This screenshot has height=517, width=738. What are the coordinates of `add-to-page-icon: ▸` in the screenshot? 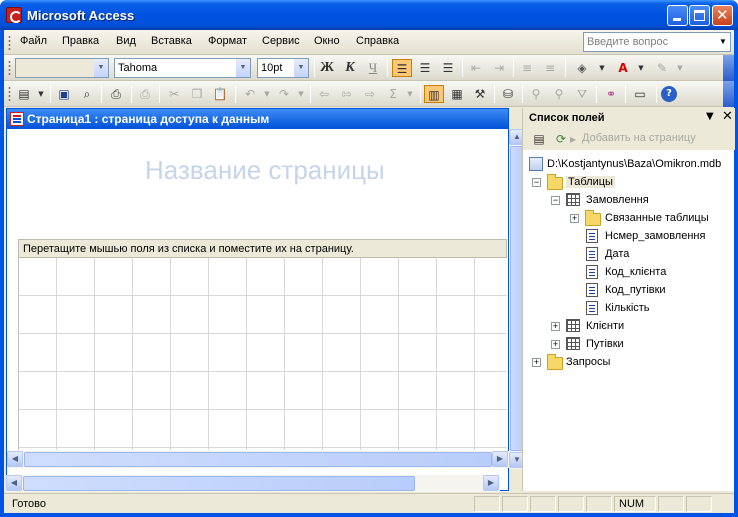 It's located at (573, 139).